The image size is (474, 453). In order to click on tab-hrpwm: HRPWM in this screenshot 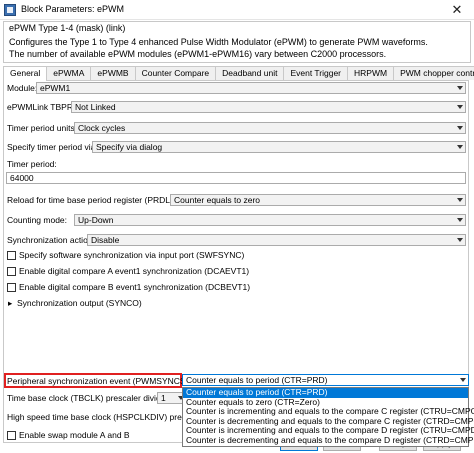, I will do `click(371, 73)`.